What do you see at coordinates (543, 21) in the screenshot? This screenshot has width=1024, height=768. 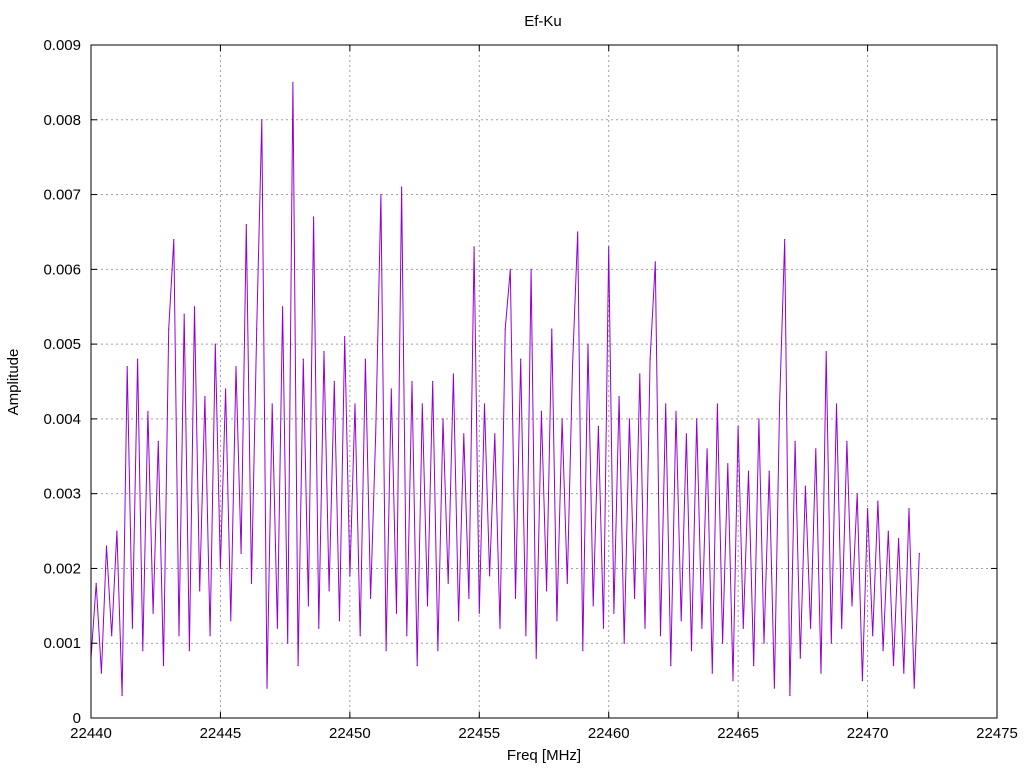 I see `chart-title: Ef-Ku` at bounding box center [543, 21].